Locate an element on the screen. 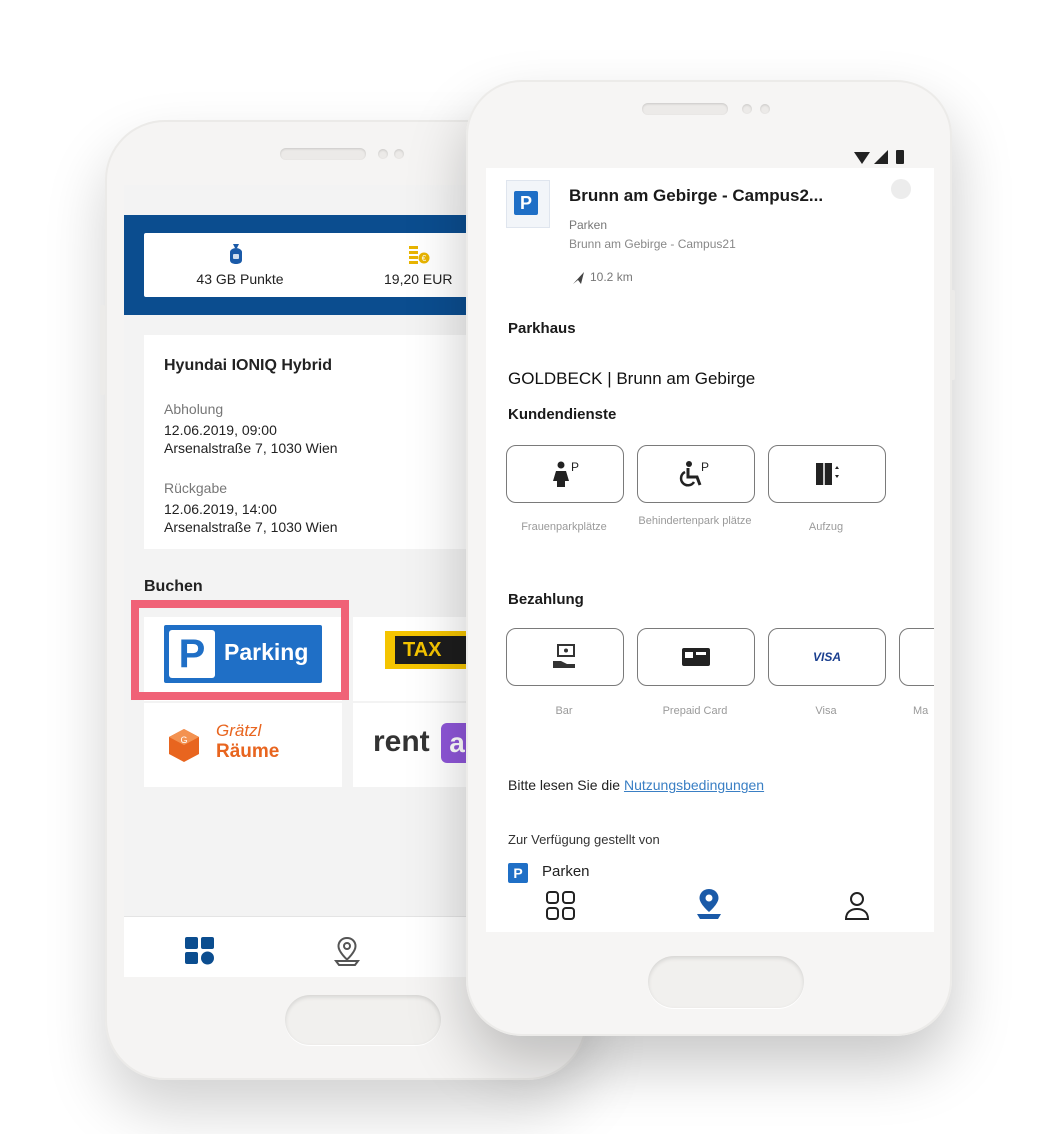  front-phone-home-button is located at coordinates (726, 982).